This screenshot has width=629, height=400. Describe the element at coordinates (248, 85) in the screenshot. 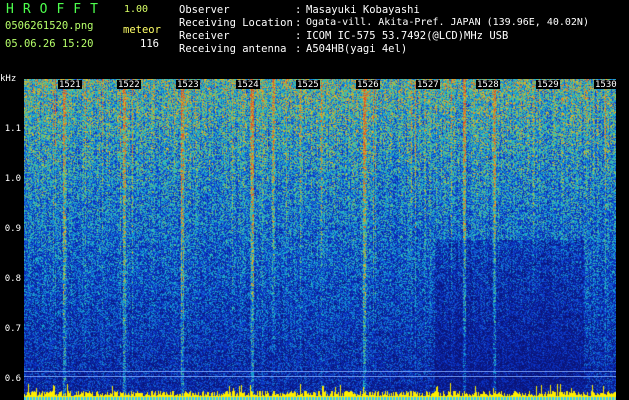

I see `xtick-1524: 1524` at that location.